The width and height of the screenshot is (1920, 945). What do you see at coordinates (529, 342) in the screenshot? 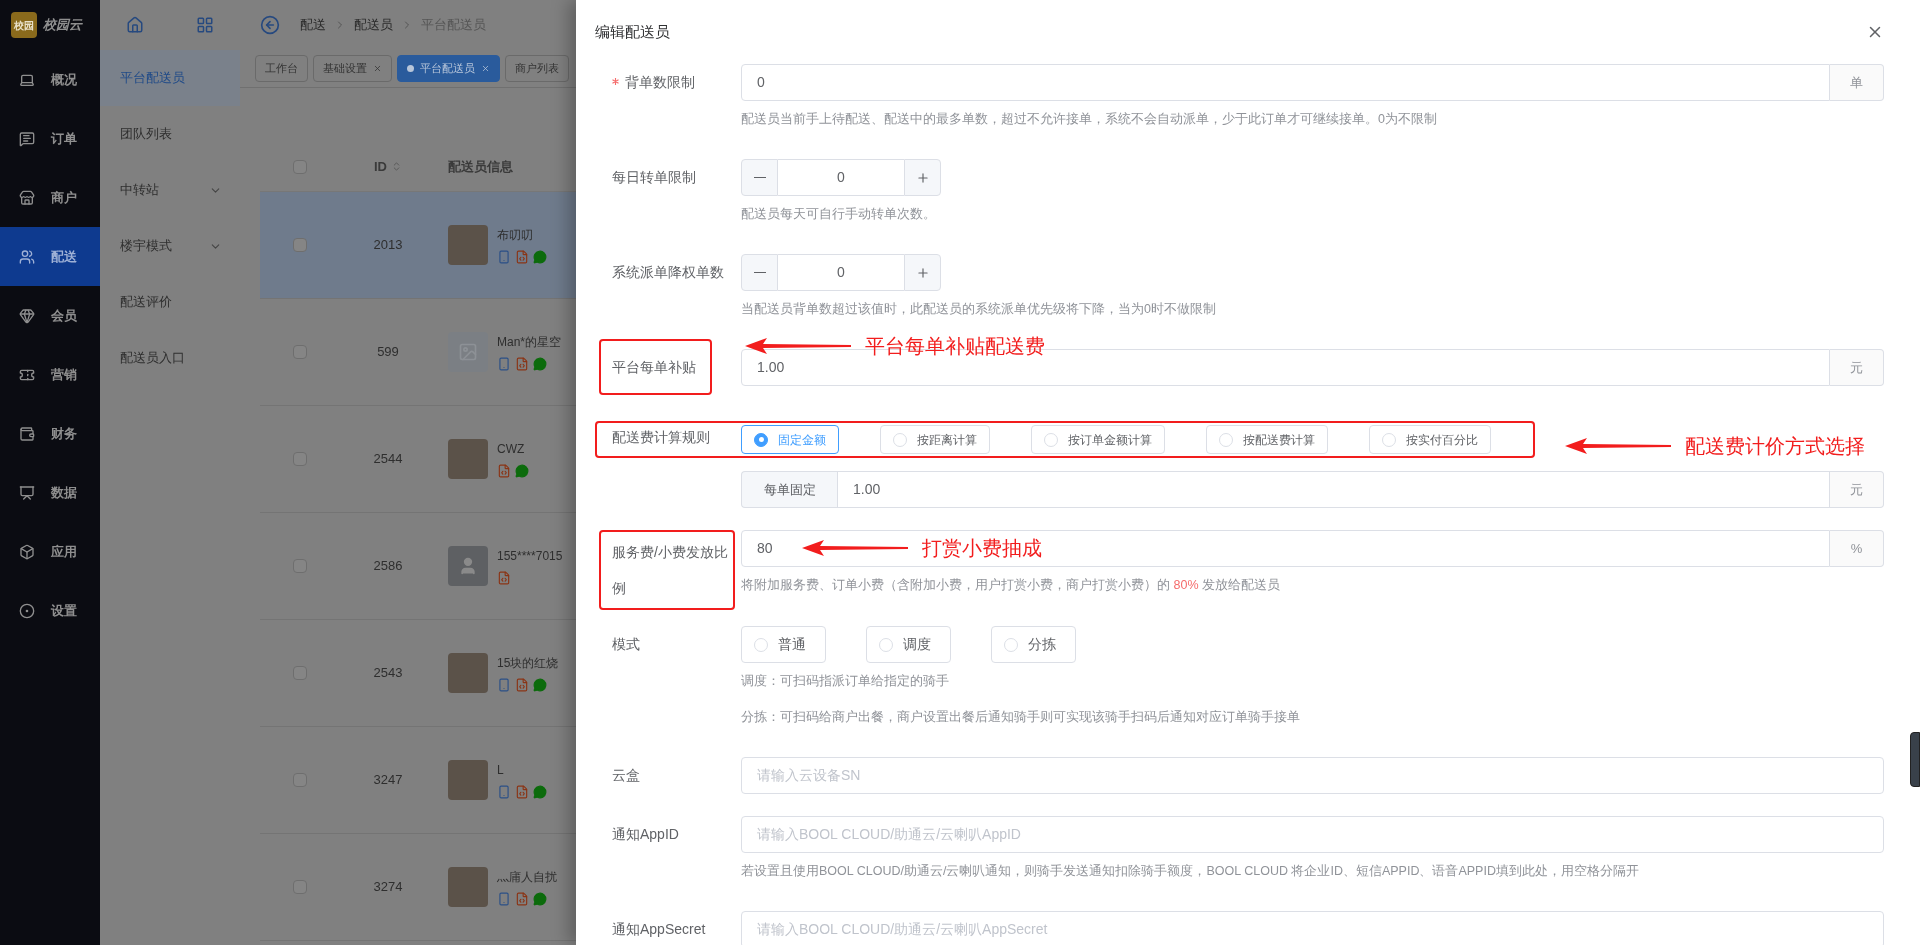
I see `courier-name: Man*的星空` at bounding box center [529, 342].